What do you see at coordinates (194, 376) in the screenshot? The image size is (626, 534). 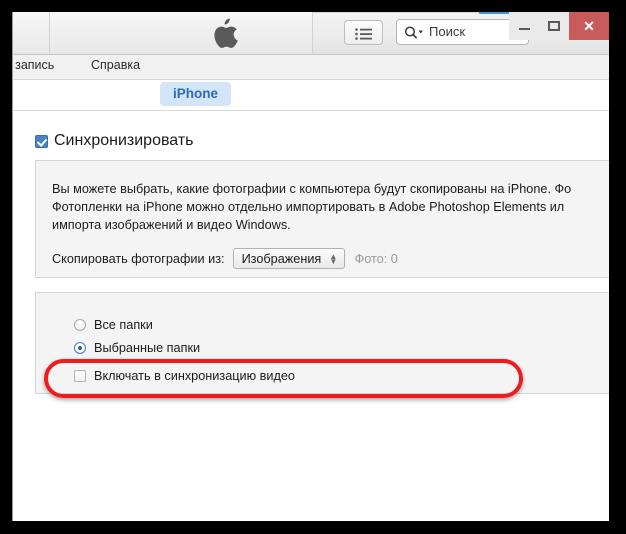 I see `checkbox-include-video-label: Включать в синхронизацию видео` at bounding box center [194, 376].